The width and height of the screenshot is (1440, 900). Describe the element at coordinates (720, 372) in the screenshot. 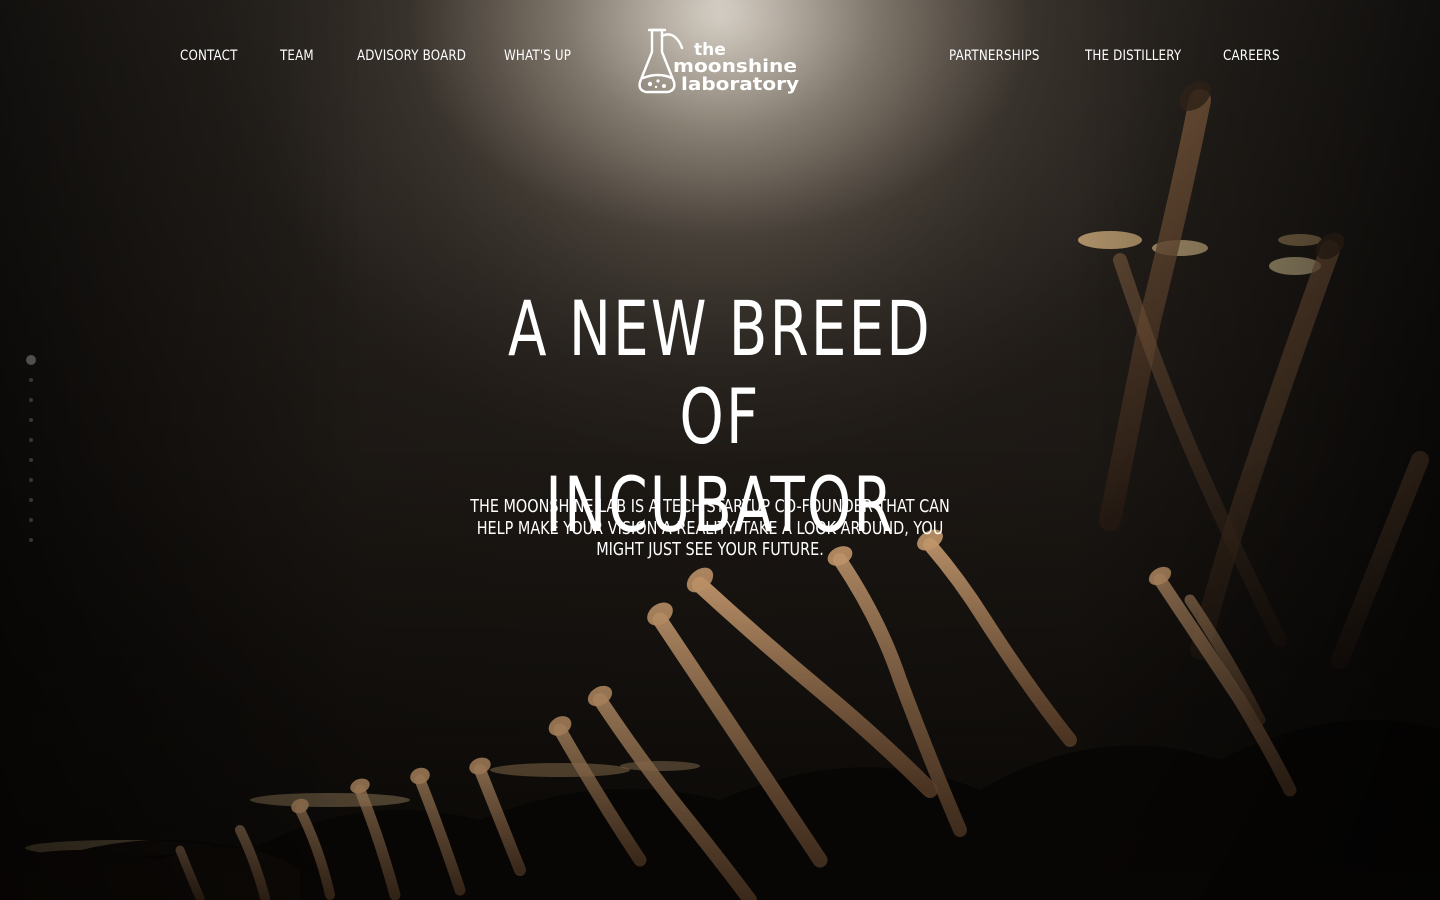

I see `hero-headline-line-1: A NEW BREED OF` at that location.